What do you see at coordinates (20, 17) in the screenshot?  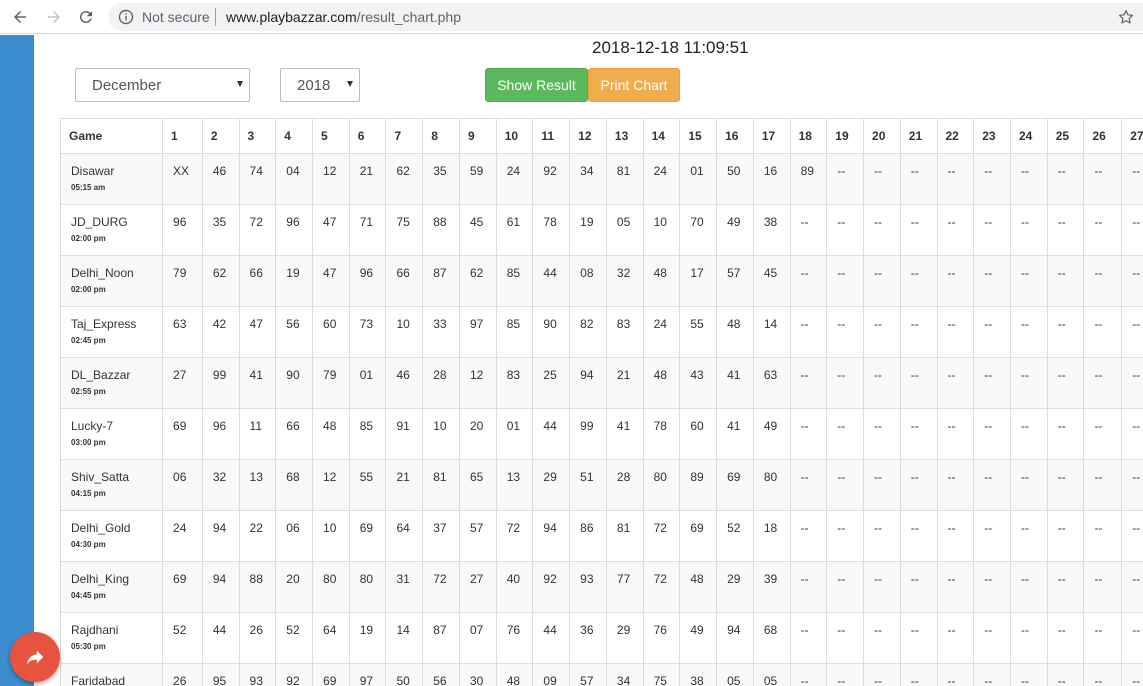 I see `back-arrow-icon` at bounding box center [20, 17].